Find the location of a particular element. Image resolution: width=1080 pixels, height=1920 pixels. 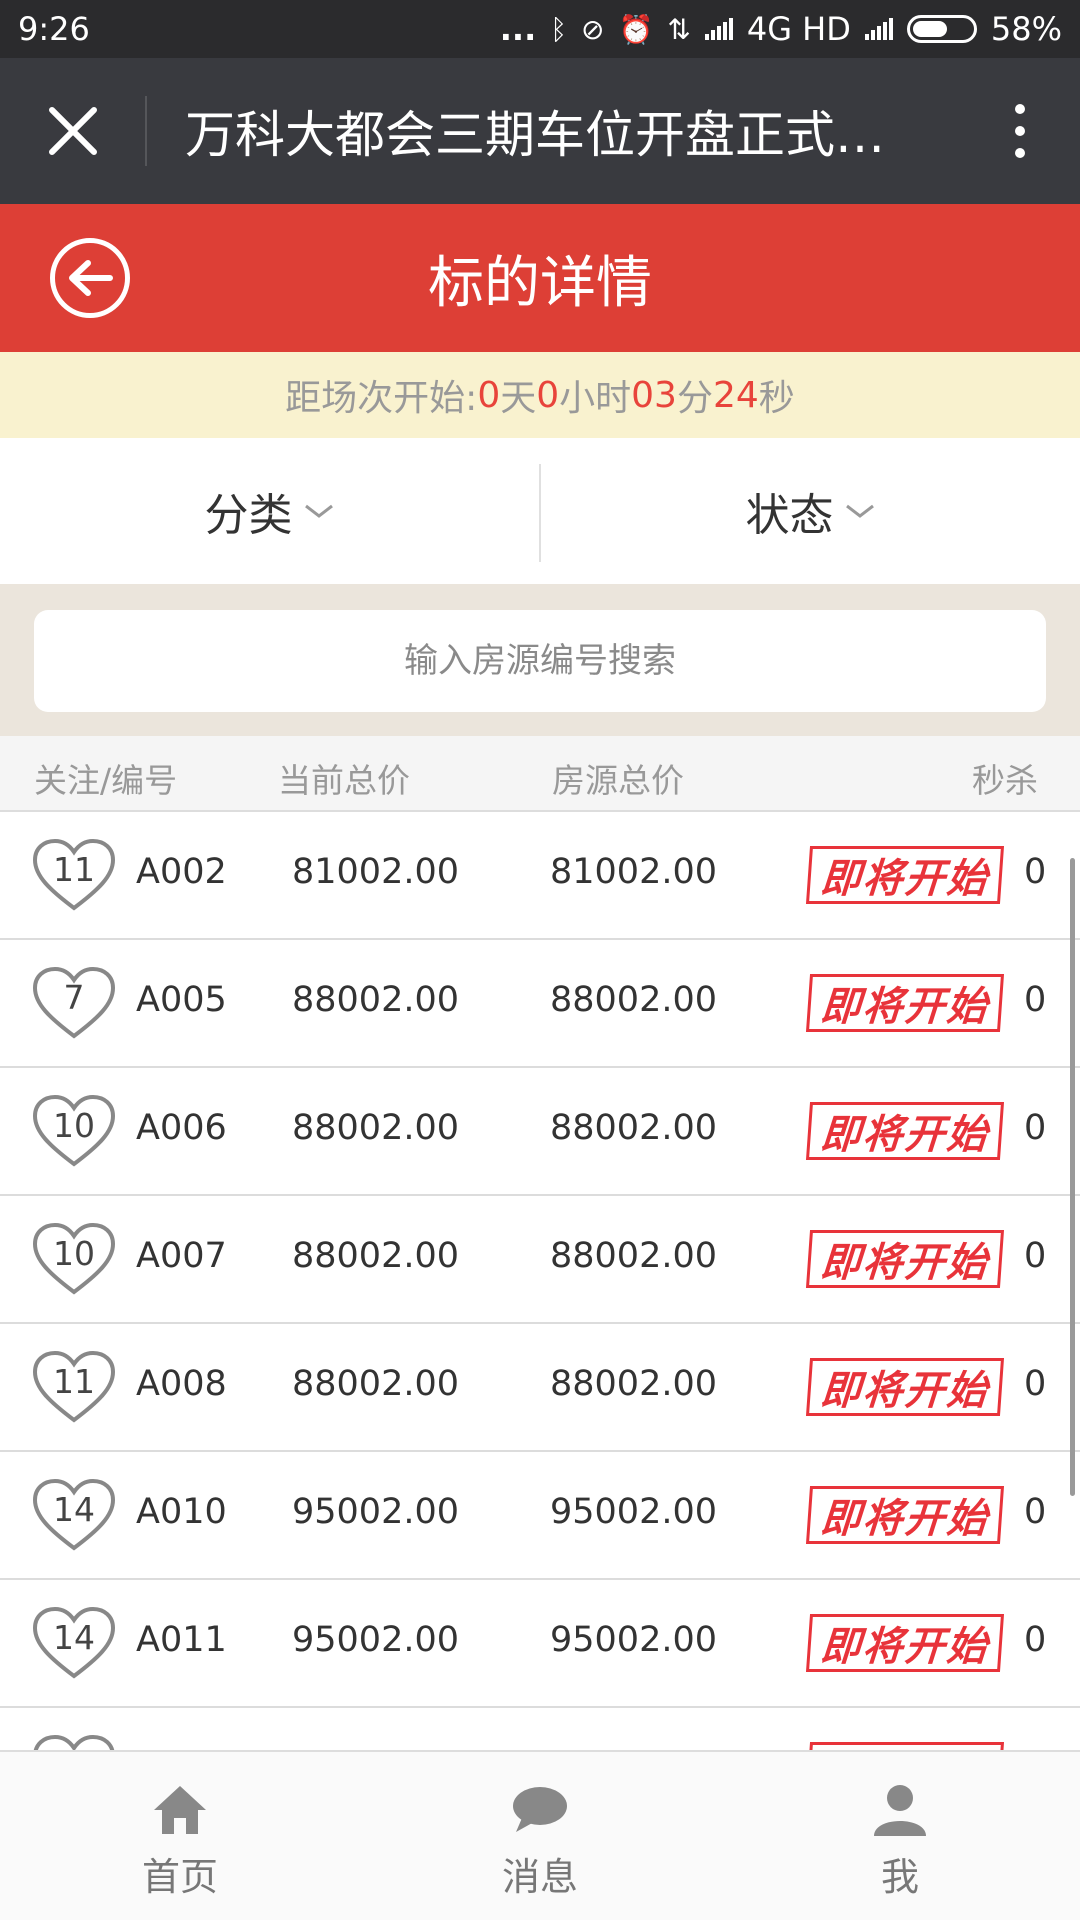

status-time: 9:26 is located at coordinates (54, 29).